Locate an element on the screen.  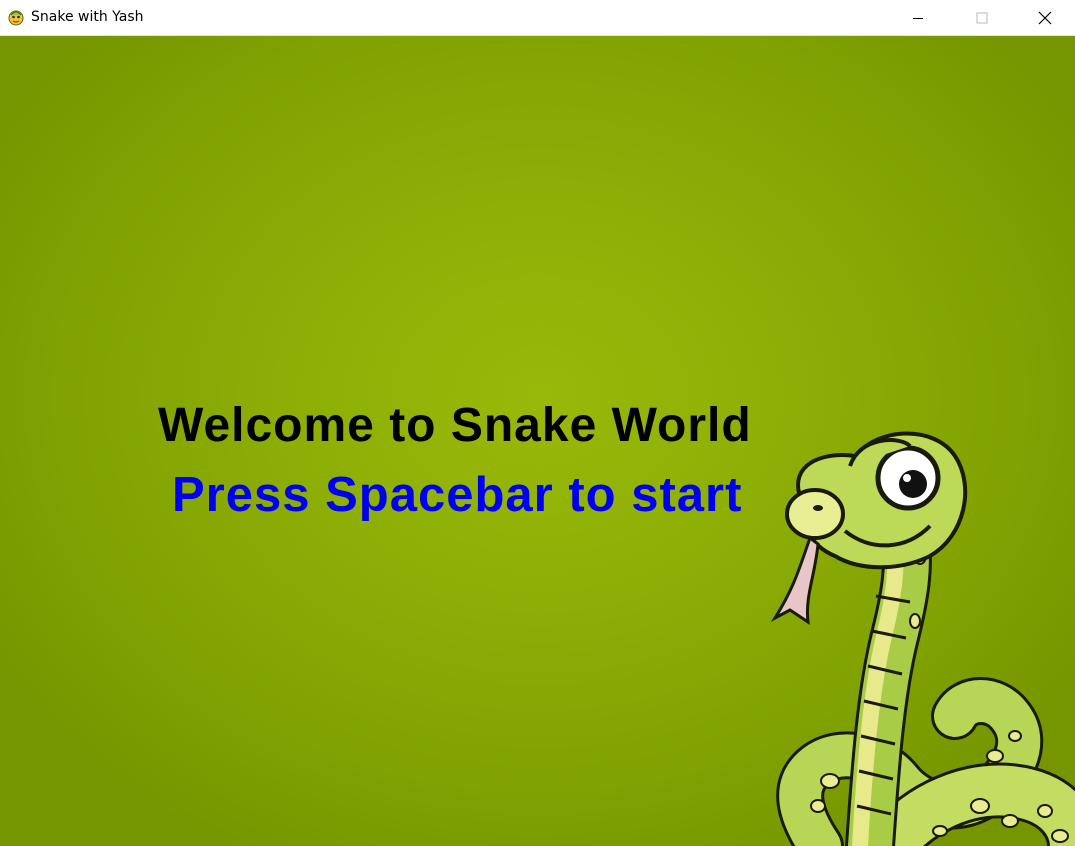
maximize-button is located at coordinates (982, 17).